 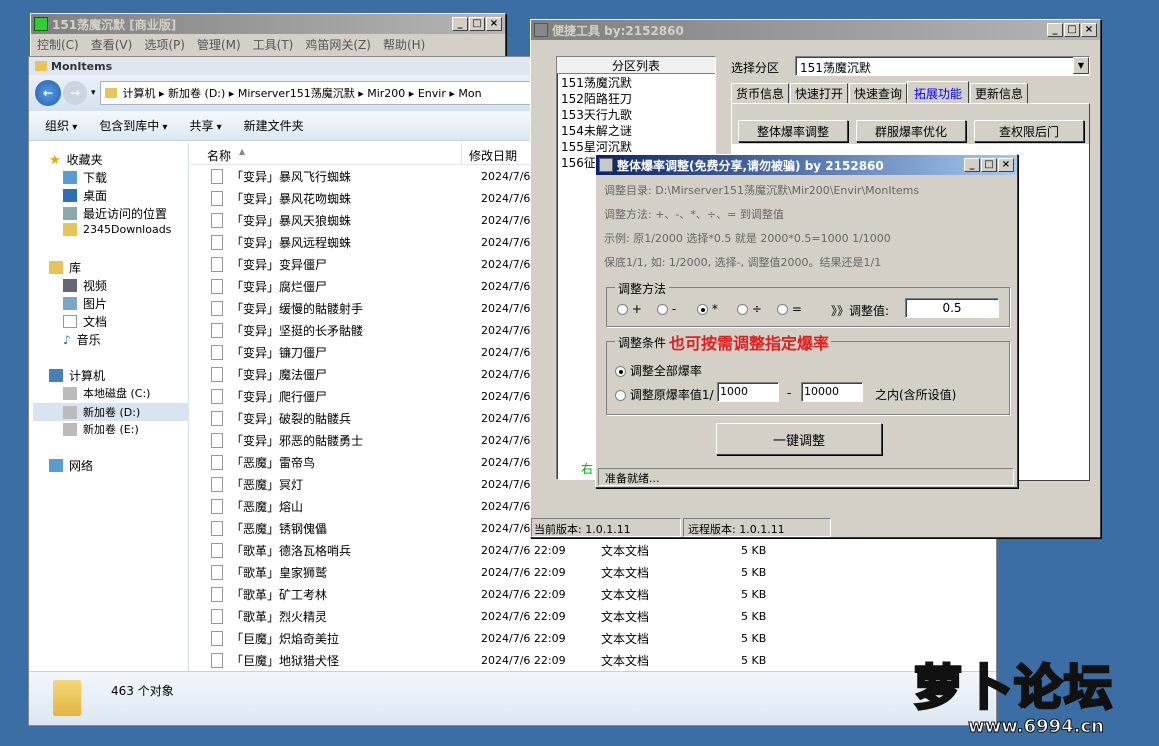 What do you see at coordinates (666, 309) in the screenshot?
I see `op-sub-radio: -` at bounding box center [666, 309].